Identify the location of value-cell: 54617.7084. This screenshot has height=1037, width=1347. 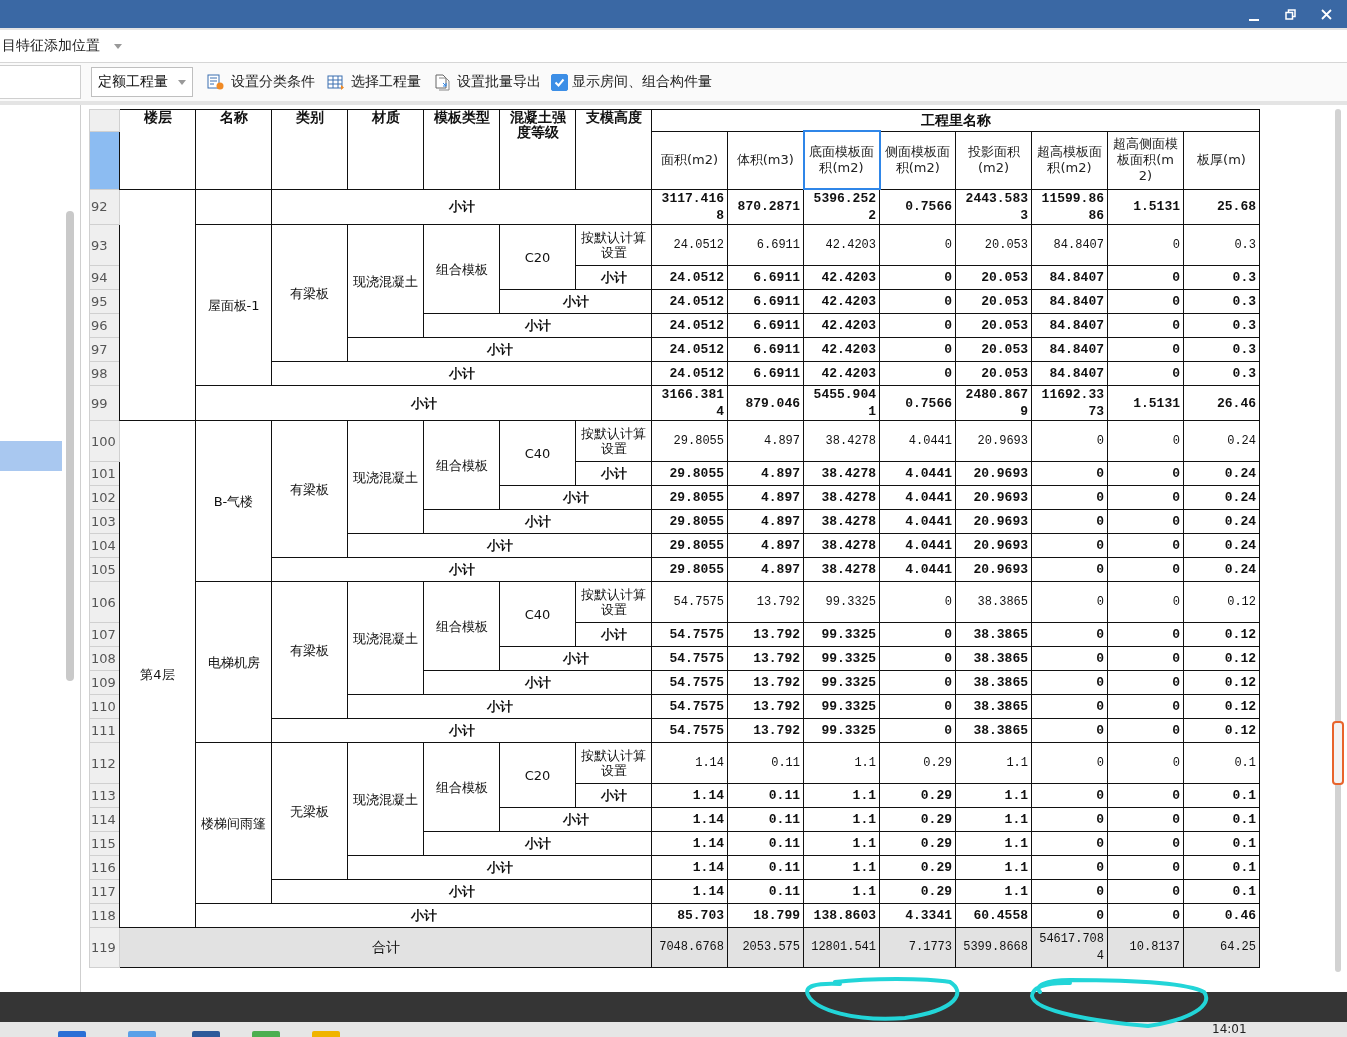
(1069, 947).